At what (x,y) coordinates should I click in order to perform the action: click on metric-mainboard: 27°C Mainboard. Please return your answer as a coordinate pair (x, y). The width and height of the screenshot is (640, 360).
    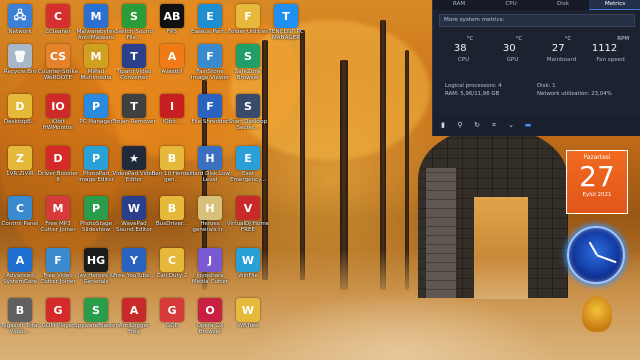
    Looking at the image, I should click on (561, 49).